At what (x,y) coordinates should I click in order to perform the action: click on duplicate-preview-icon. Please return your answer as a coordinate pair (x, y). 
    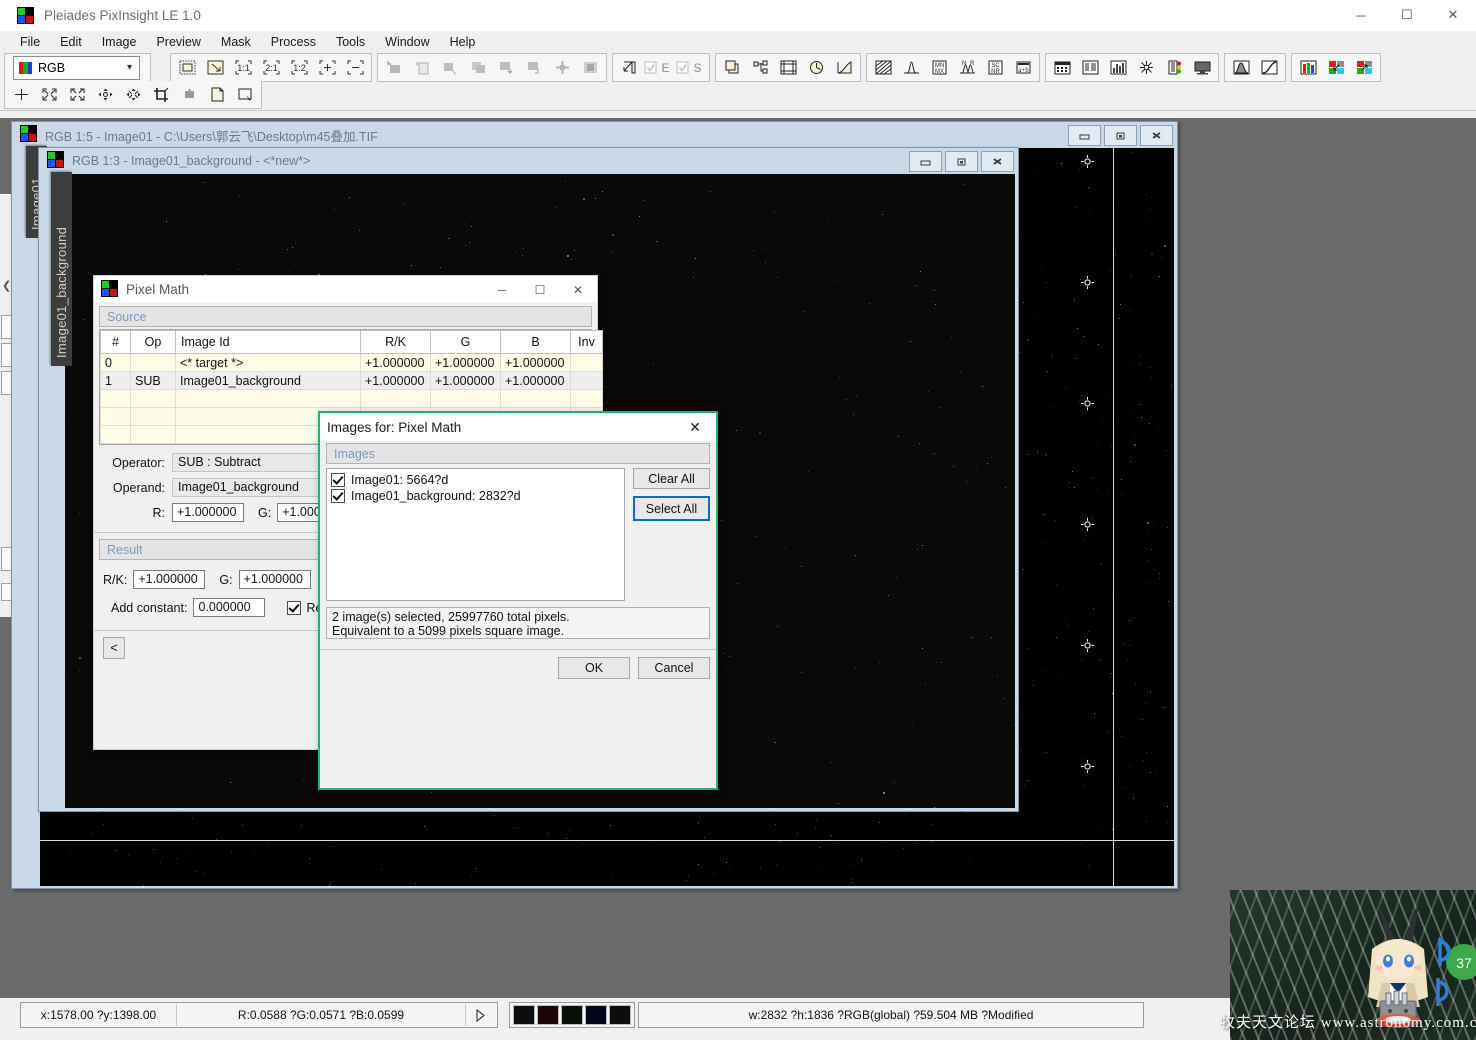
    Looking at the image, I should click on (478, 68).